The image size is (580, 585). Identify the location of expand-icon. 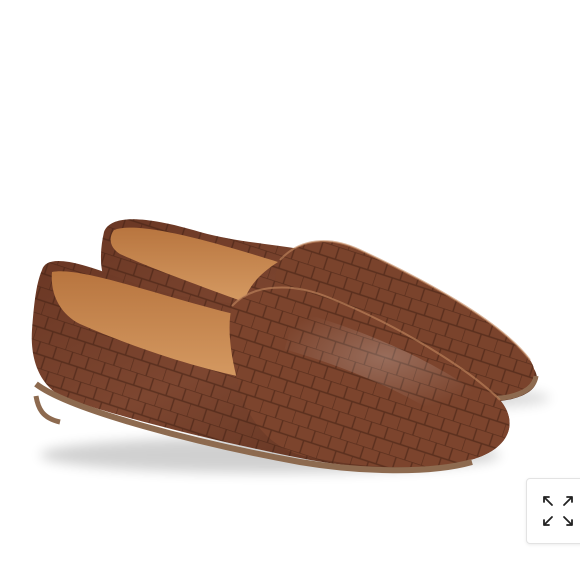
(558, 511).